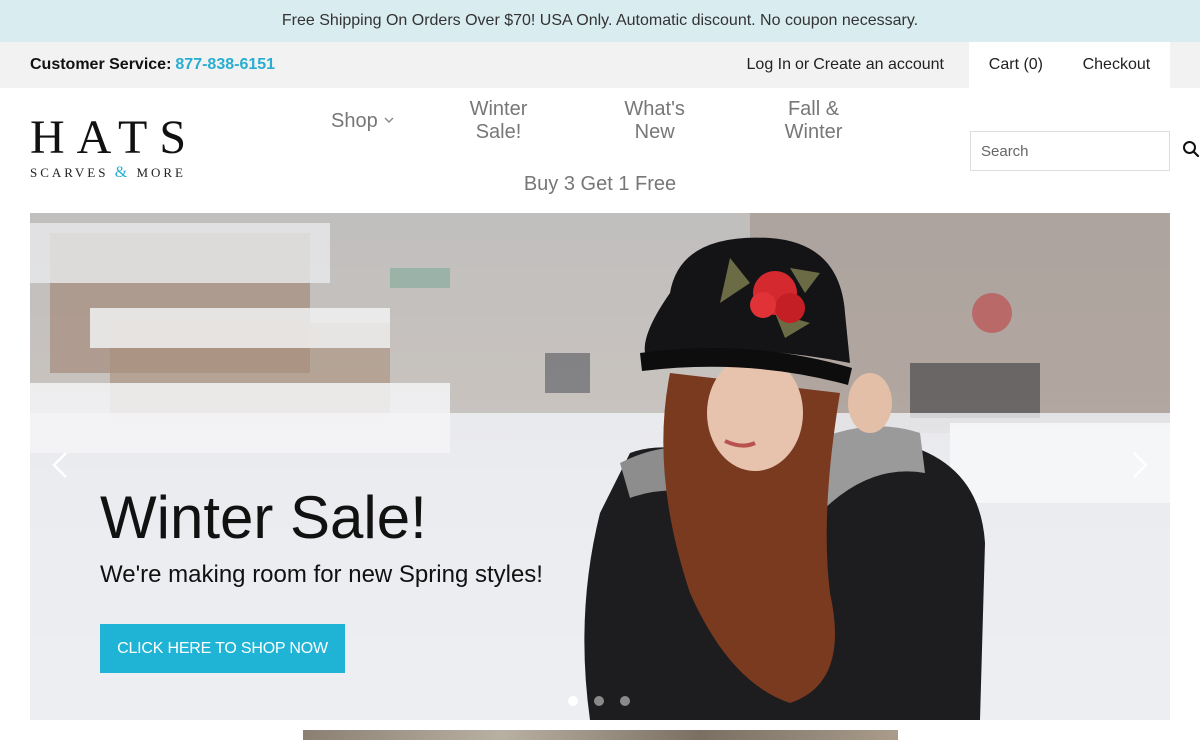 This screenshot has height=740, width=1200. I want to click on logo-sub-right: MORE, so click(161, 172).